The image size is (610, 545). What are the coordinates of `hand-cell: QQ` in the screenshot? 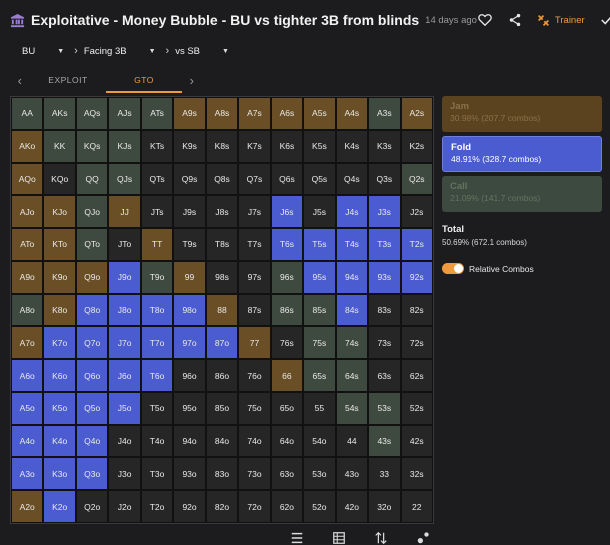 It's located at (92, 179).